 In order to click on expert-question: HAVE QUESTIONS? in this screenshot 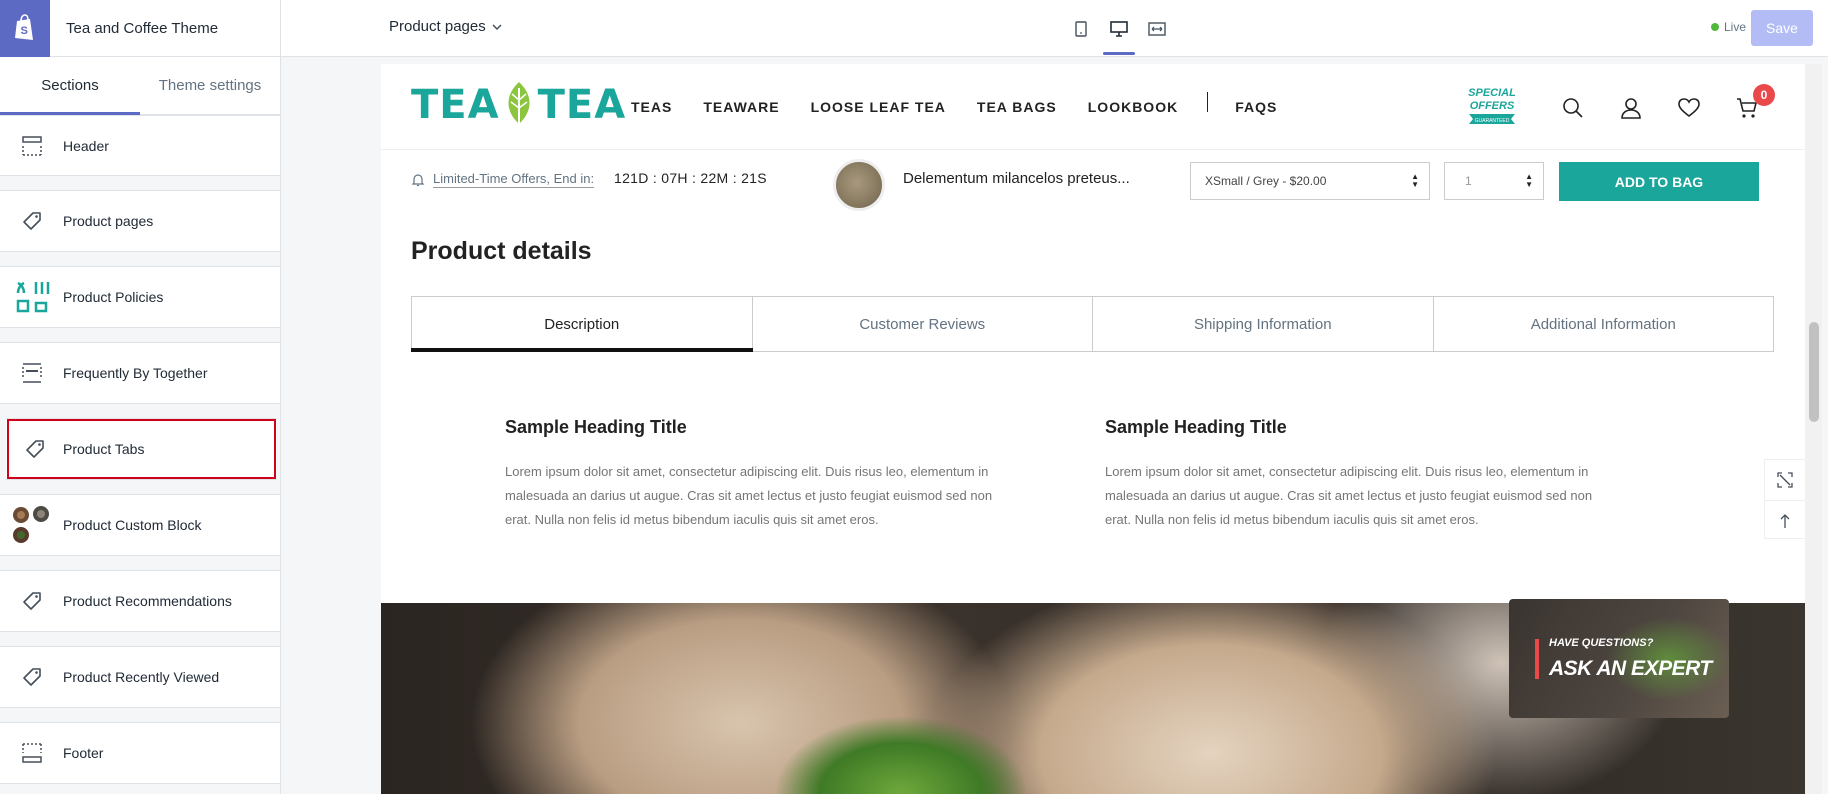, I will do `click(1601, 643)`.